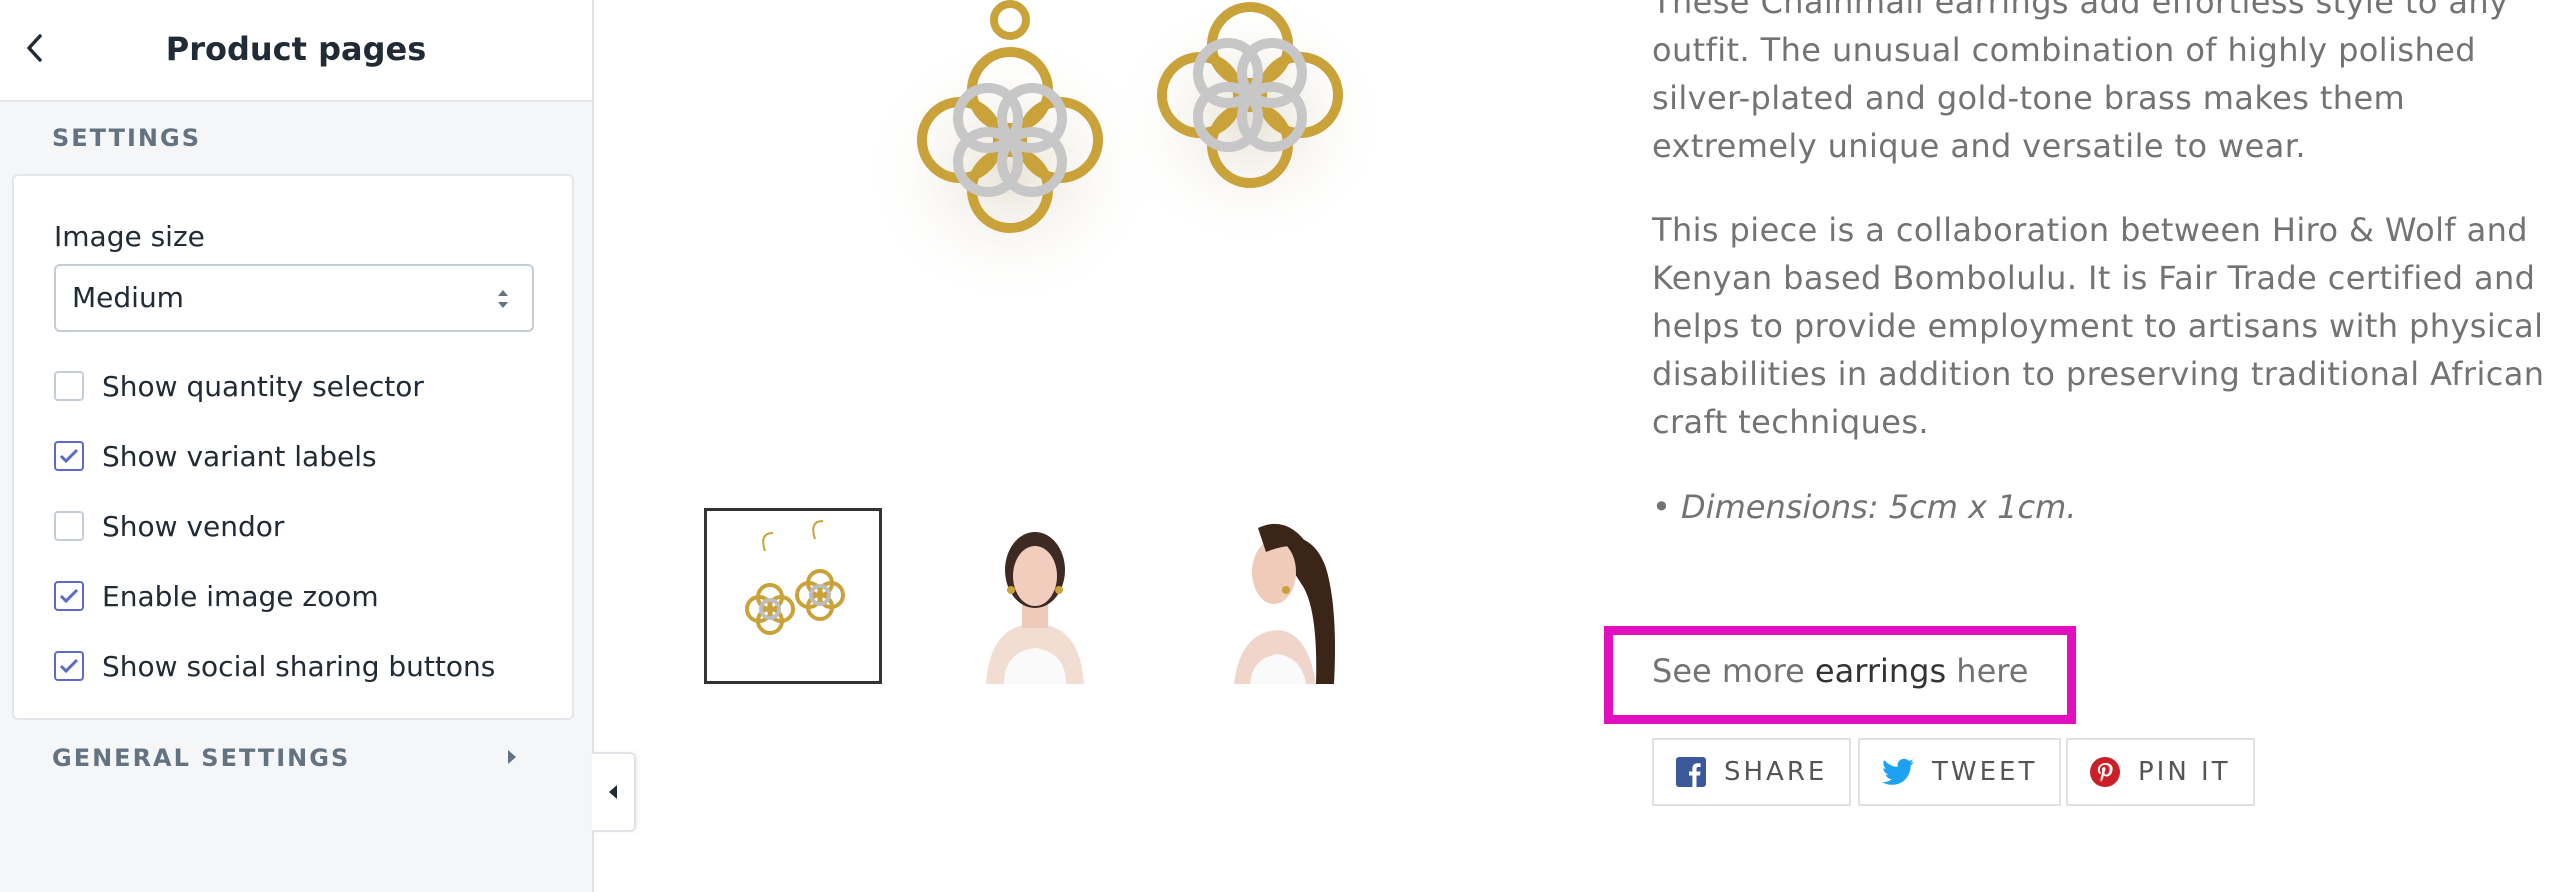 The image size is (2552, 892). I want to click on twitter-tweet-label: TWEET, so click(1985, 772).